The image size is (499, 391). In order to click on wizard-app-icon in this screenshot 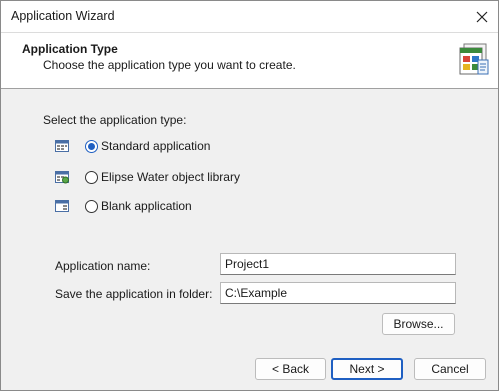, I will do `click(474, 59)`.